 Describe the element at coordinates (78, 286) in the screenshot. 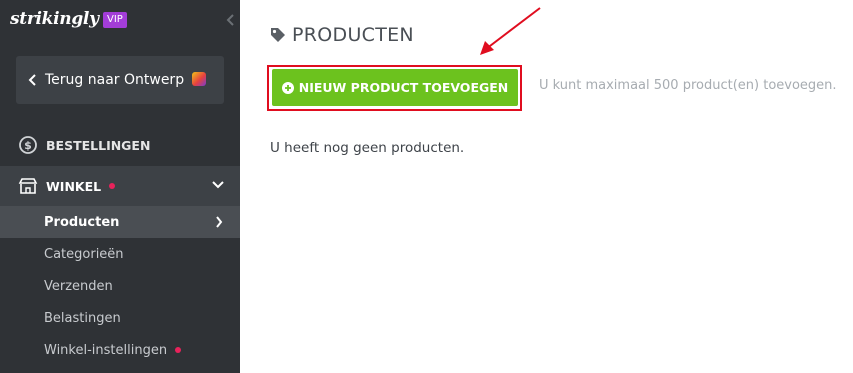

I see `sidebar-subitem-label: Verzenden` at that location.